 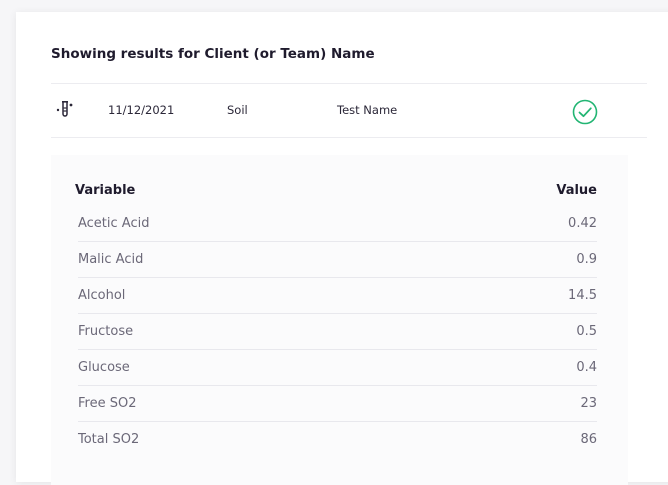 What do you see at coordinates (337, 224) in the screenshot?
I see `table-row: Acetic Acid 0.42` at bounding box center [337, 224].